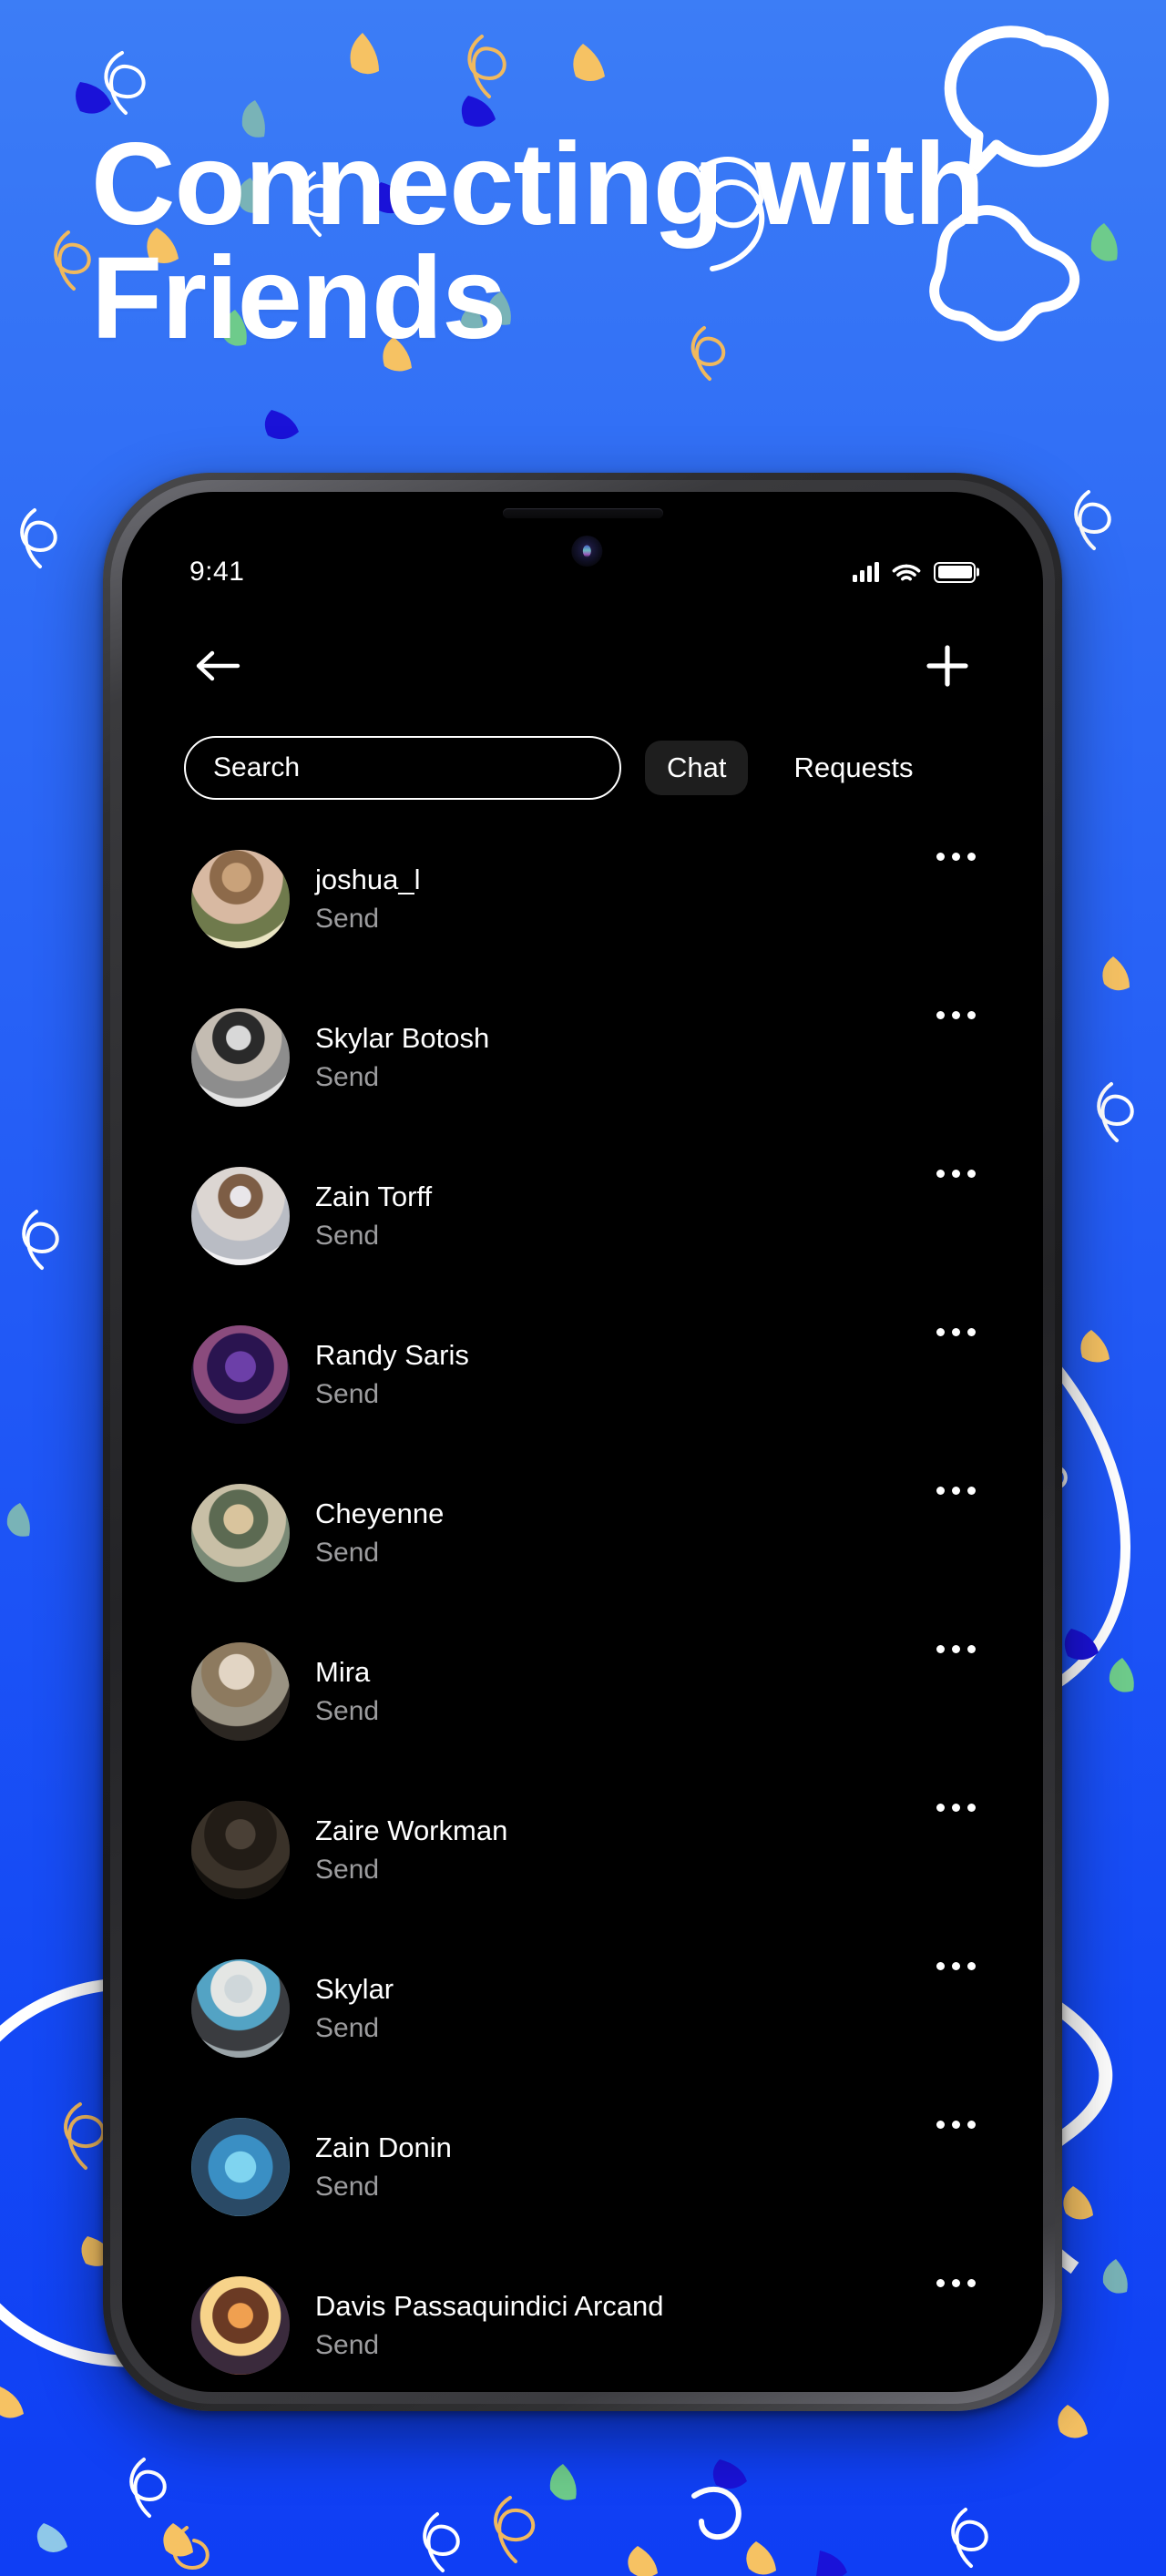 The image size is (1166, 2576). I want to click on chat-item-text: Skylar Send, so click(354, 2009).